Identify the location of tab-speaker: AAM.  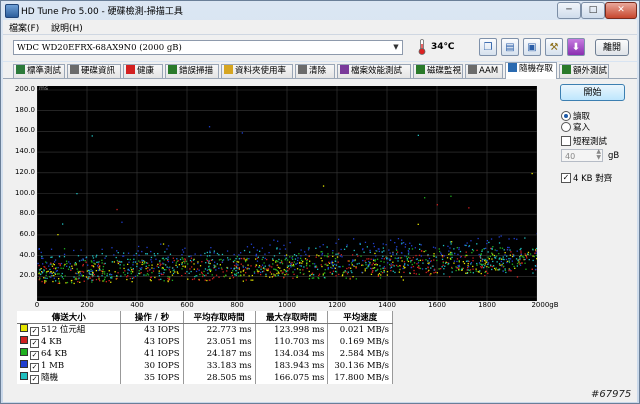
(484, 71).